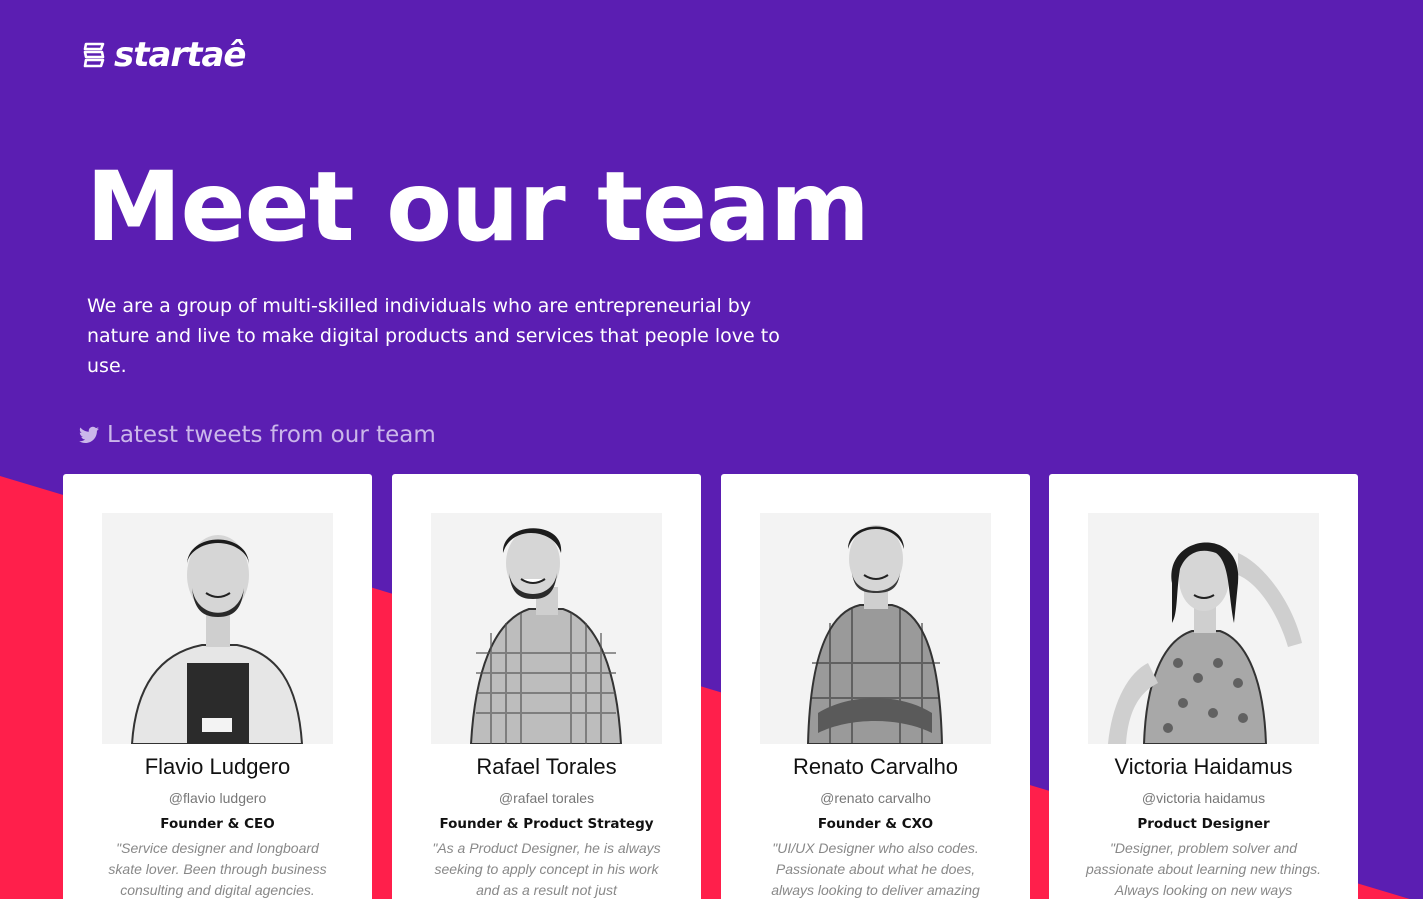 Image resolution: width=1423 pixels, height=899 pixels. What do you see at coordinates (217, 766) in the screenshot?
I see `member-name: Flavio Ludgero` at bounding box center [217, 766].